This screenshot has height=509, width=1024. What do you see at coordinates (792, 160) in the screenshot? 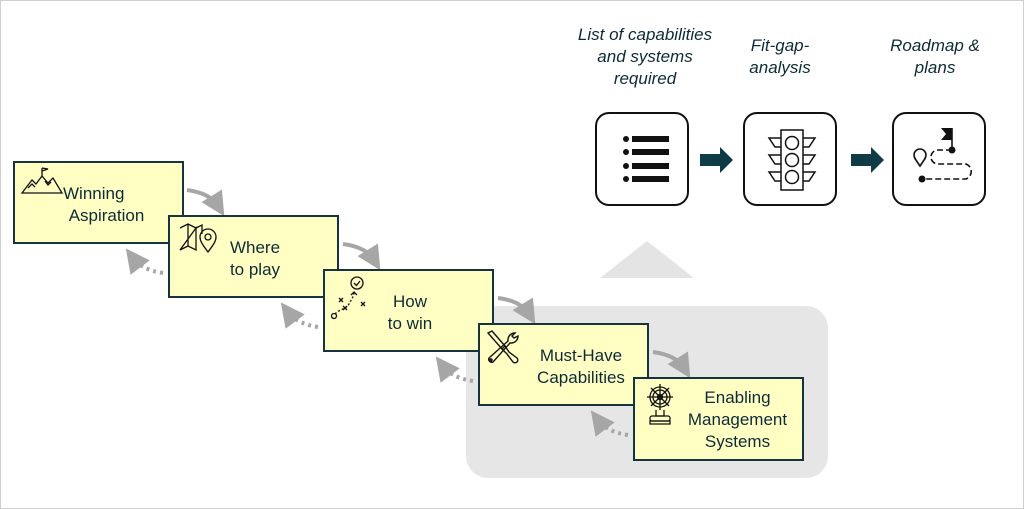
I see `process-arrows` at bounding box center [792, 160].